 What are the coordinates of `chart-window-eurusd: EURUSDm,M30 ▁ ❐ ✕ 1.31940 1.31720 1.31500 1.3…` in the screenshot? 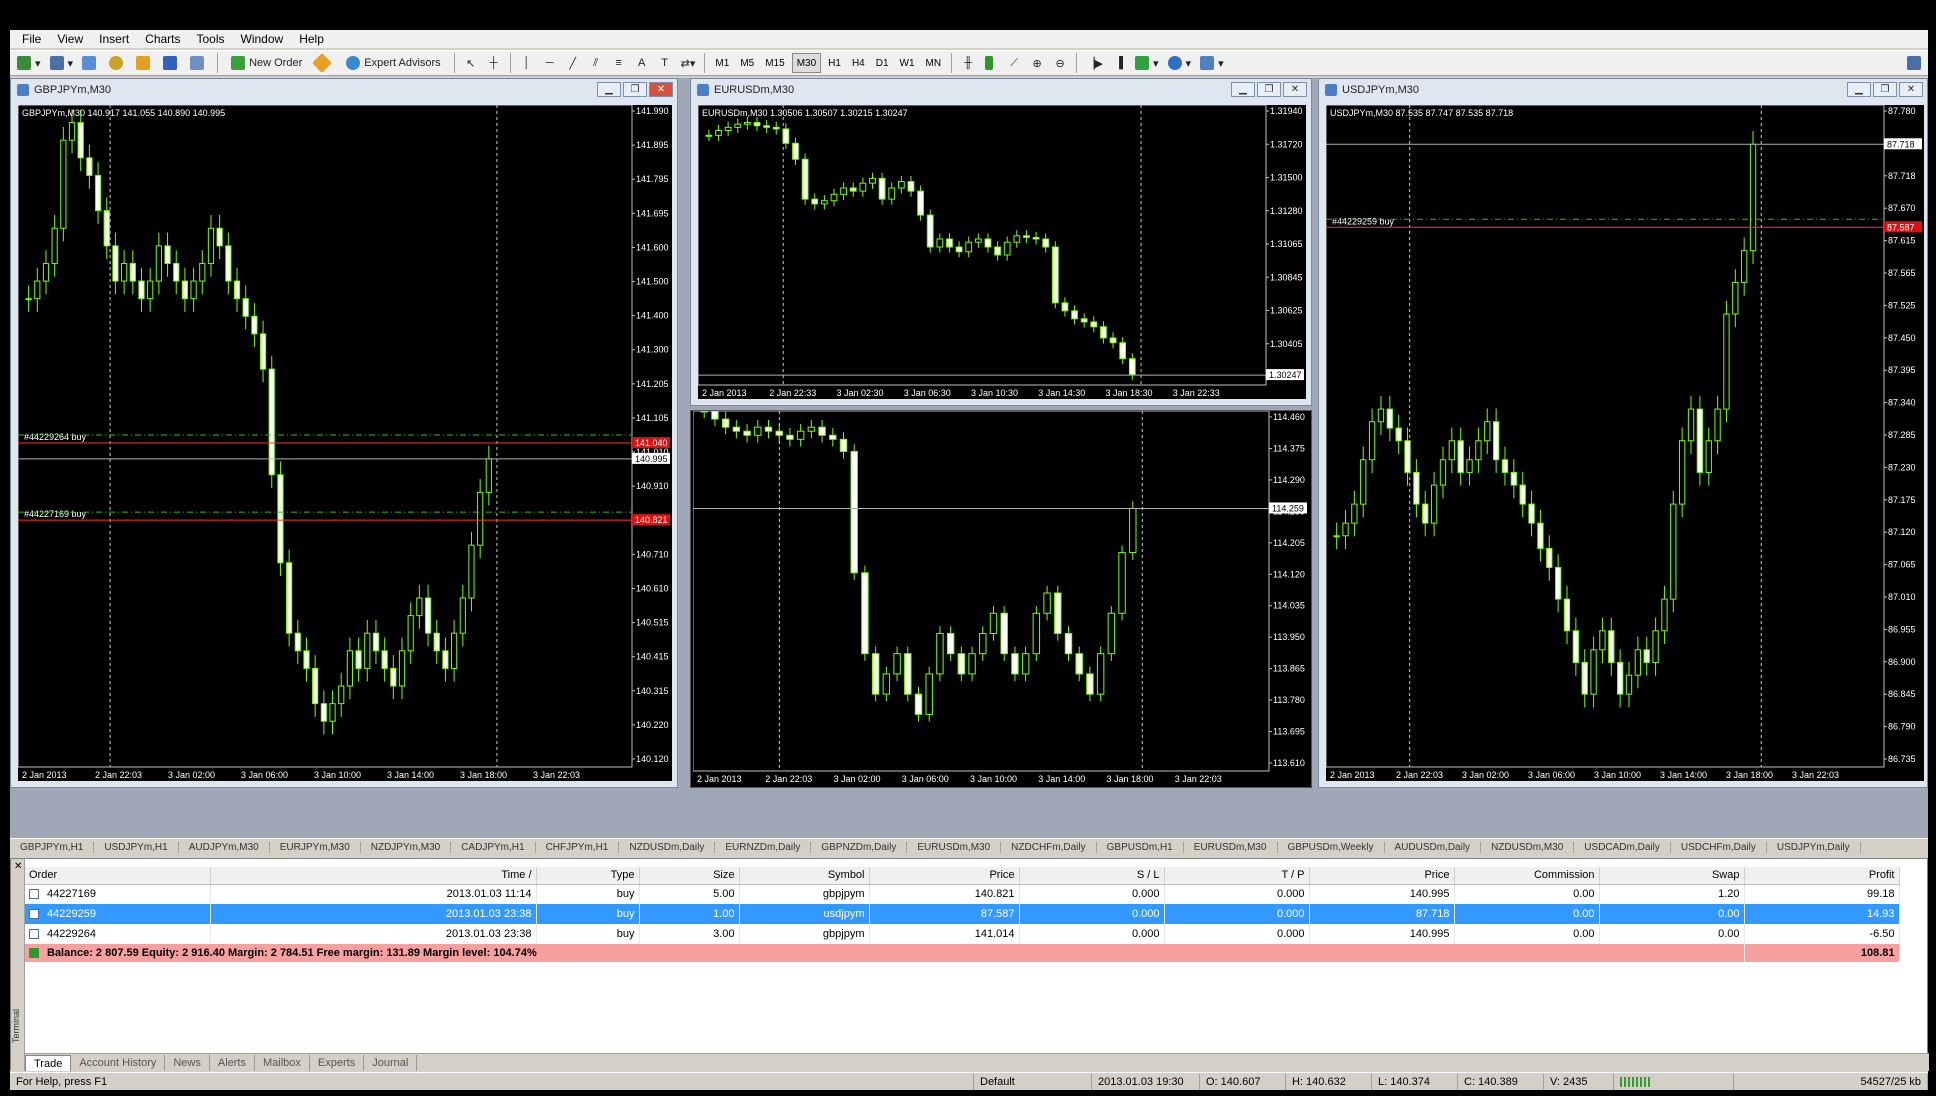 It's located at (1001, 242).